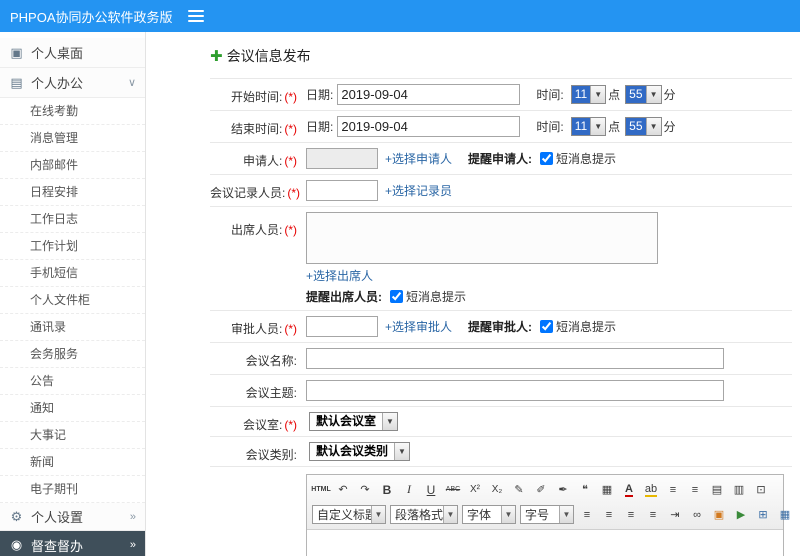 This screenshot has height=556, width=800. Describe the element at coordinates (248, 193) in the screenshot. I see `field-label: 会议记录人员:` at that location.